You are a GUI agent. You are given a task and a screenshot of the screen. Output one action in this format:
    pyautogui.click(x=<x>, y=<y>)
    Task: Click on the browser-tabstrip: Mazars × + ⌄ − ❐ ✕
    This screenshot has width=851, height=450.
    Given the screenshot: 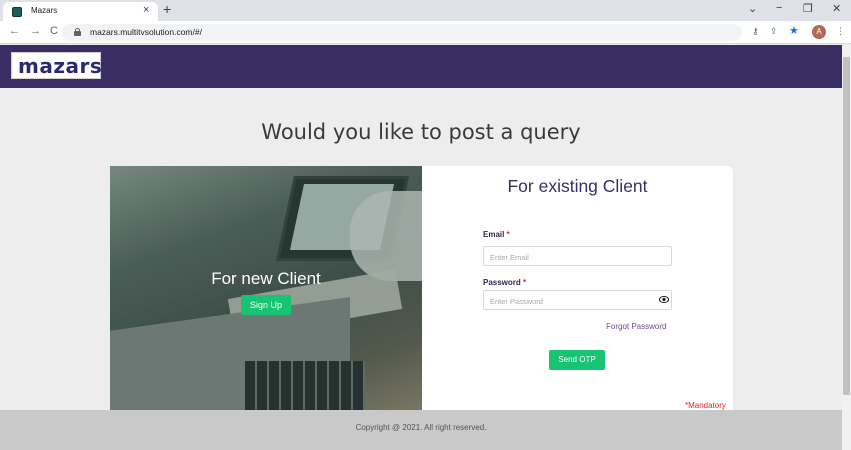 What is the action you would take?
    pyautogui.click(x=425, y=10)
    